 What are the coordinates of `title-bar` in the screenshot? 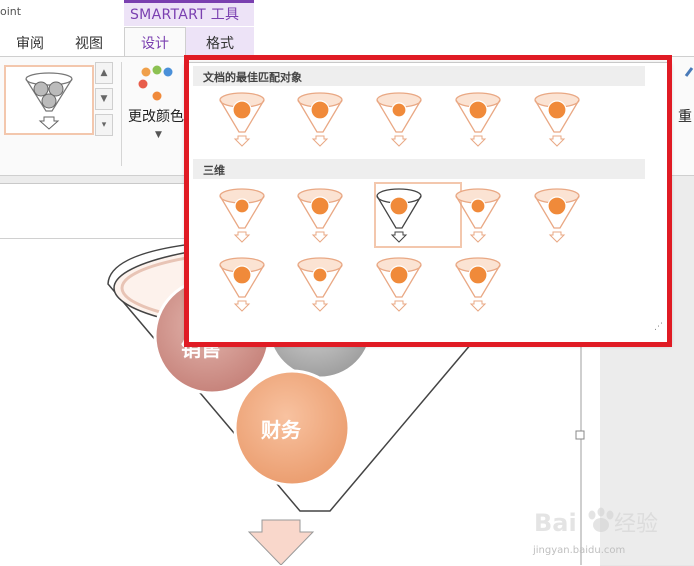 It's located at (347, 13).